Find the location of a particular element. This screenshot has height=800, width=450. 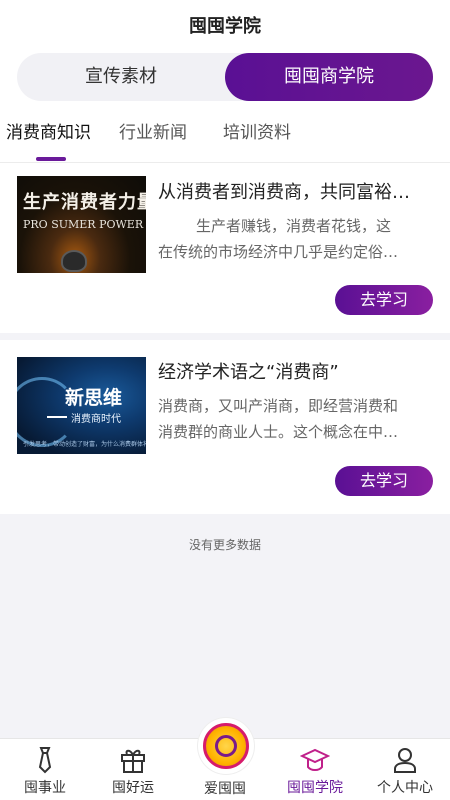

nav-label: 爱囤囤 is located at coordinates (225, 789).